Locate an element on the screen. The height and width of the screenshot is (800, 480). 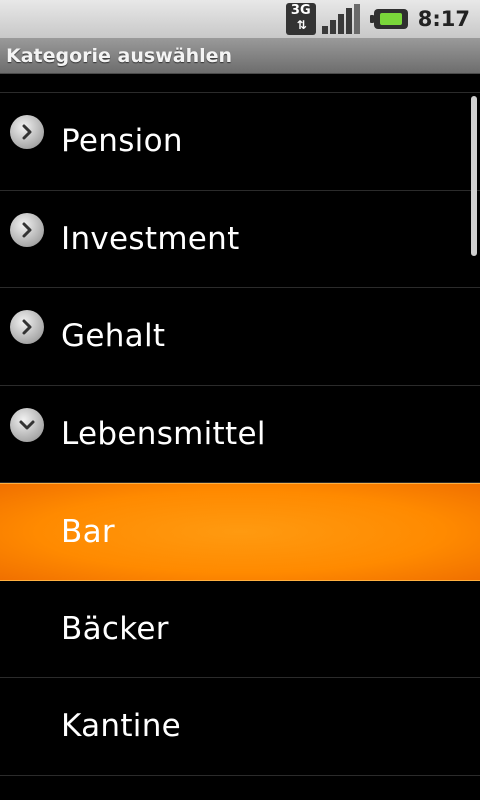
signal-strength-icon is located at coordinates (340, 19).